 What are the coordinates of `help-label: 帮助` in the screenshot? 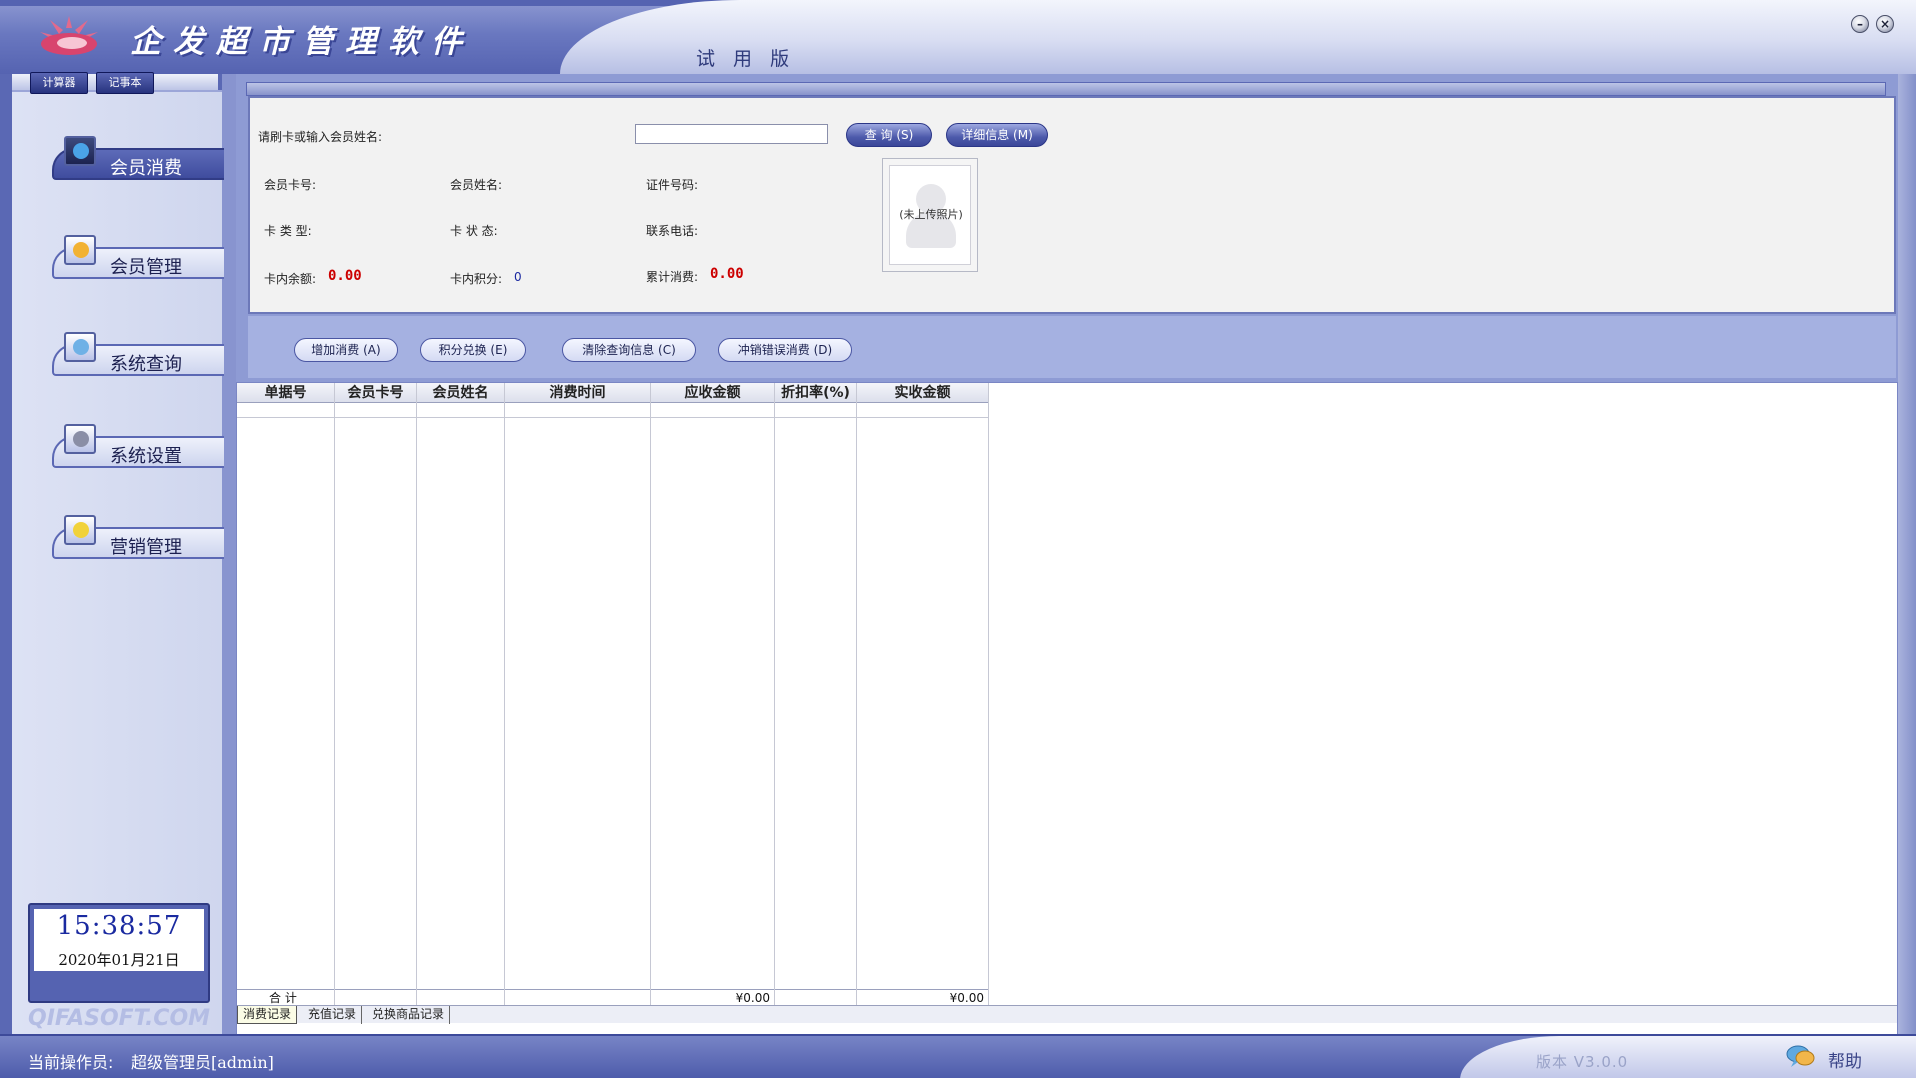 It's located at (1845, 1062).